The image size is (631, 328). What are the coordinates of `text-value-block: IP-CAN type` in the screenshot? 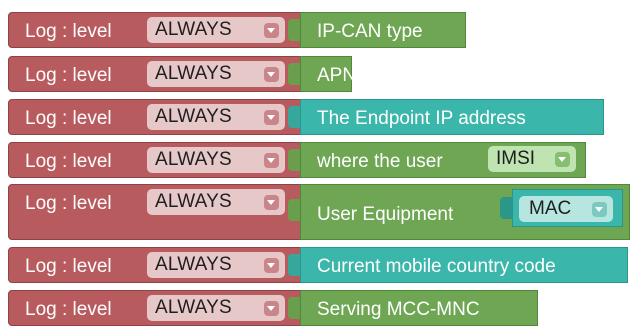 It's located at (383, 30).